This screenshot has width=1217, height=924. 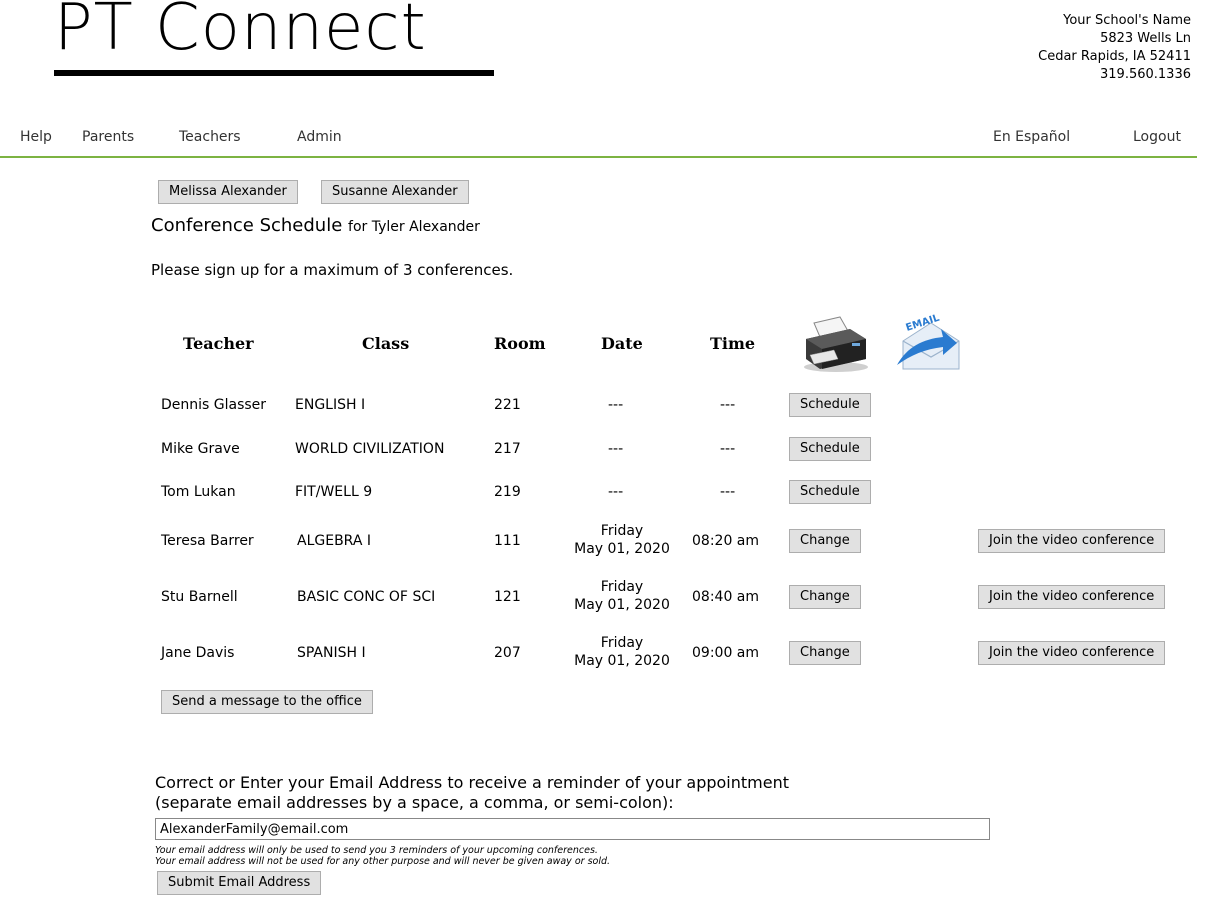 I want to click on row1-date: ---, so click(x=616, y=405).